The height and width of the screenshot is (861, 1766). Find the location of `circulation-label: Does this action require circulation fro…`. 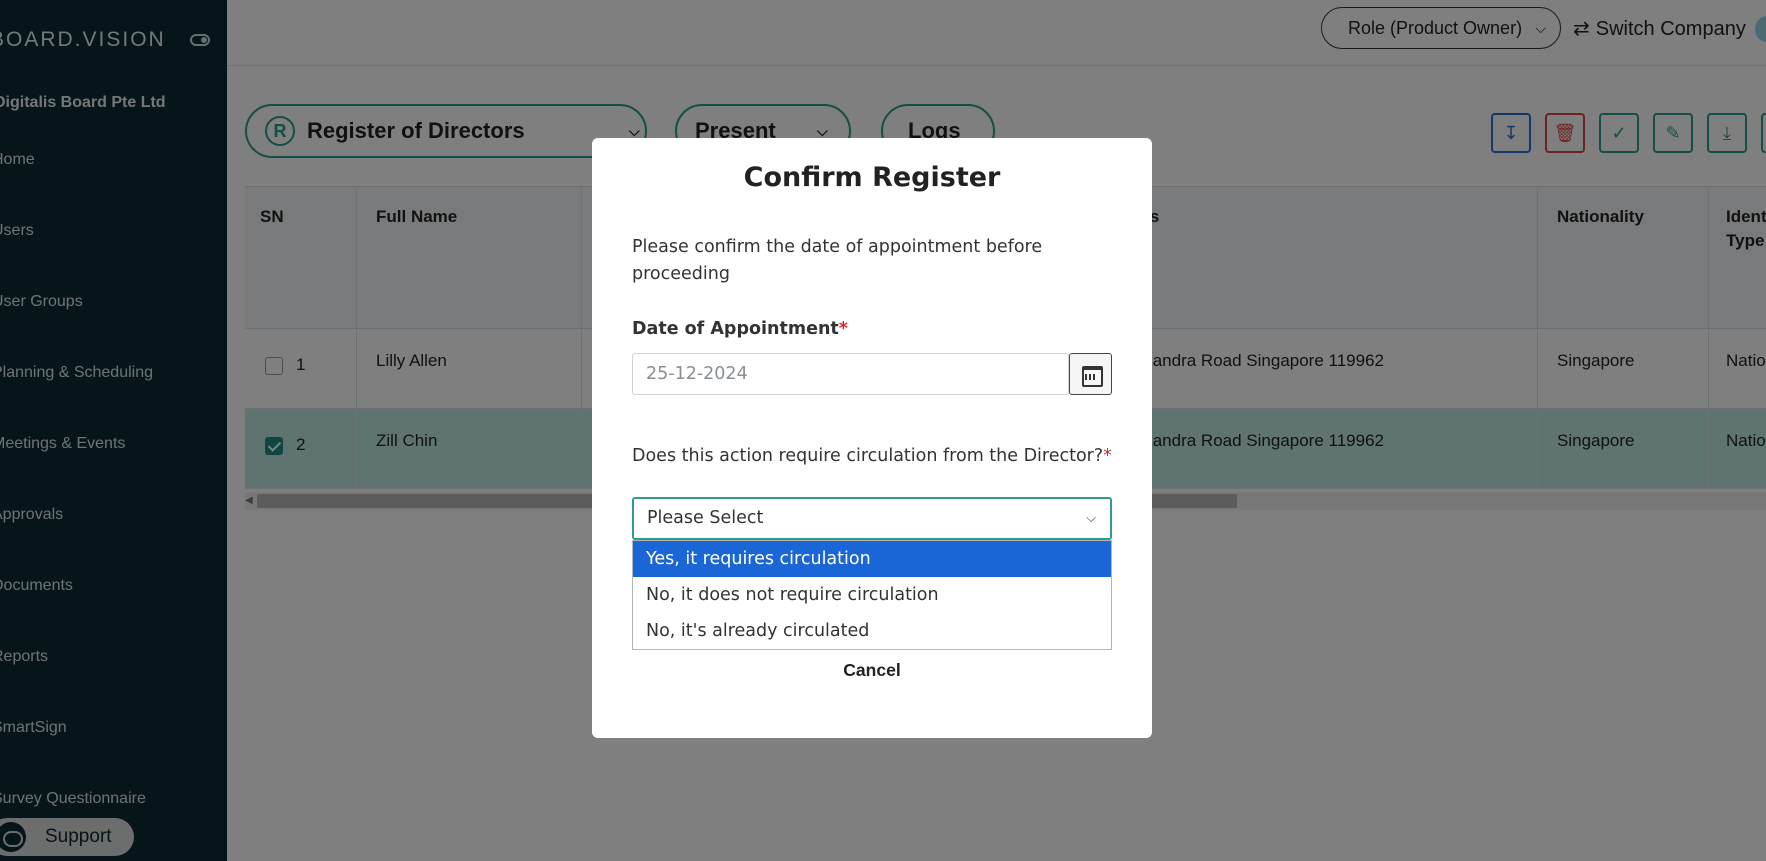

circulation-label: Does this action require circulation fro… is located at coordinates (872, 456).